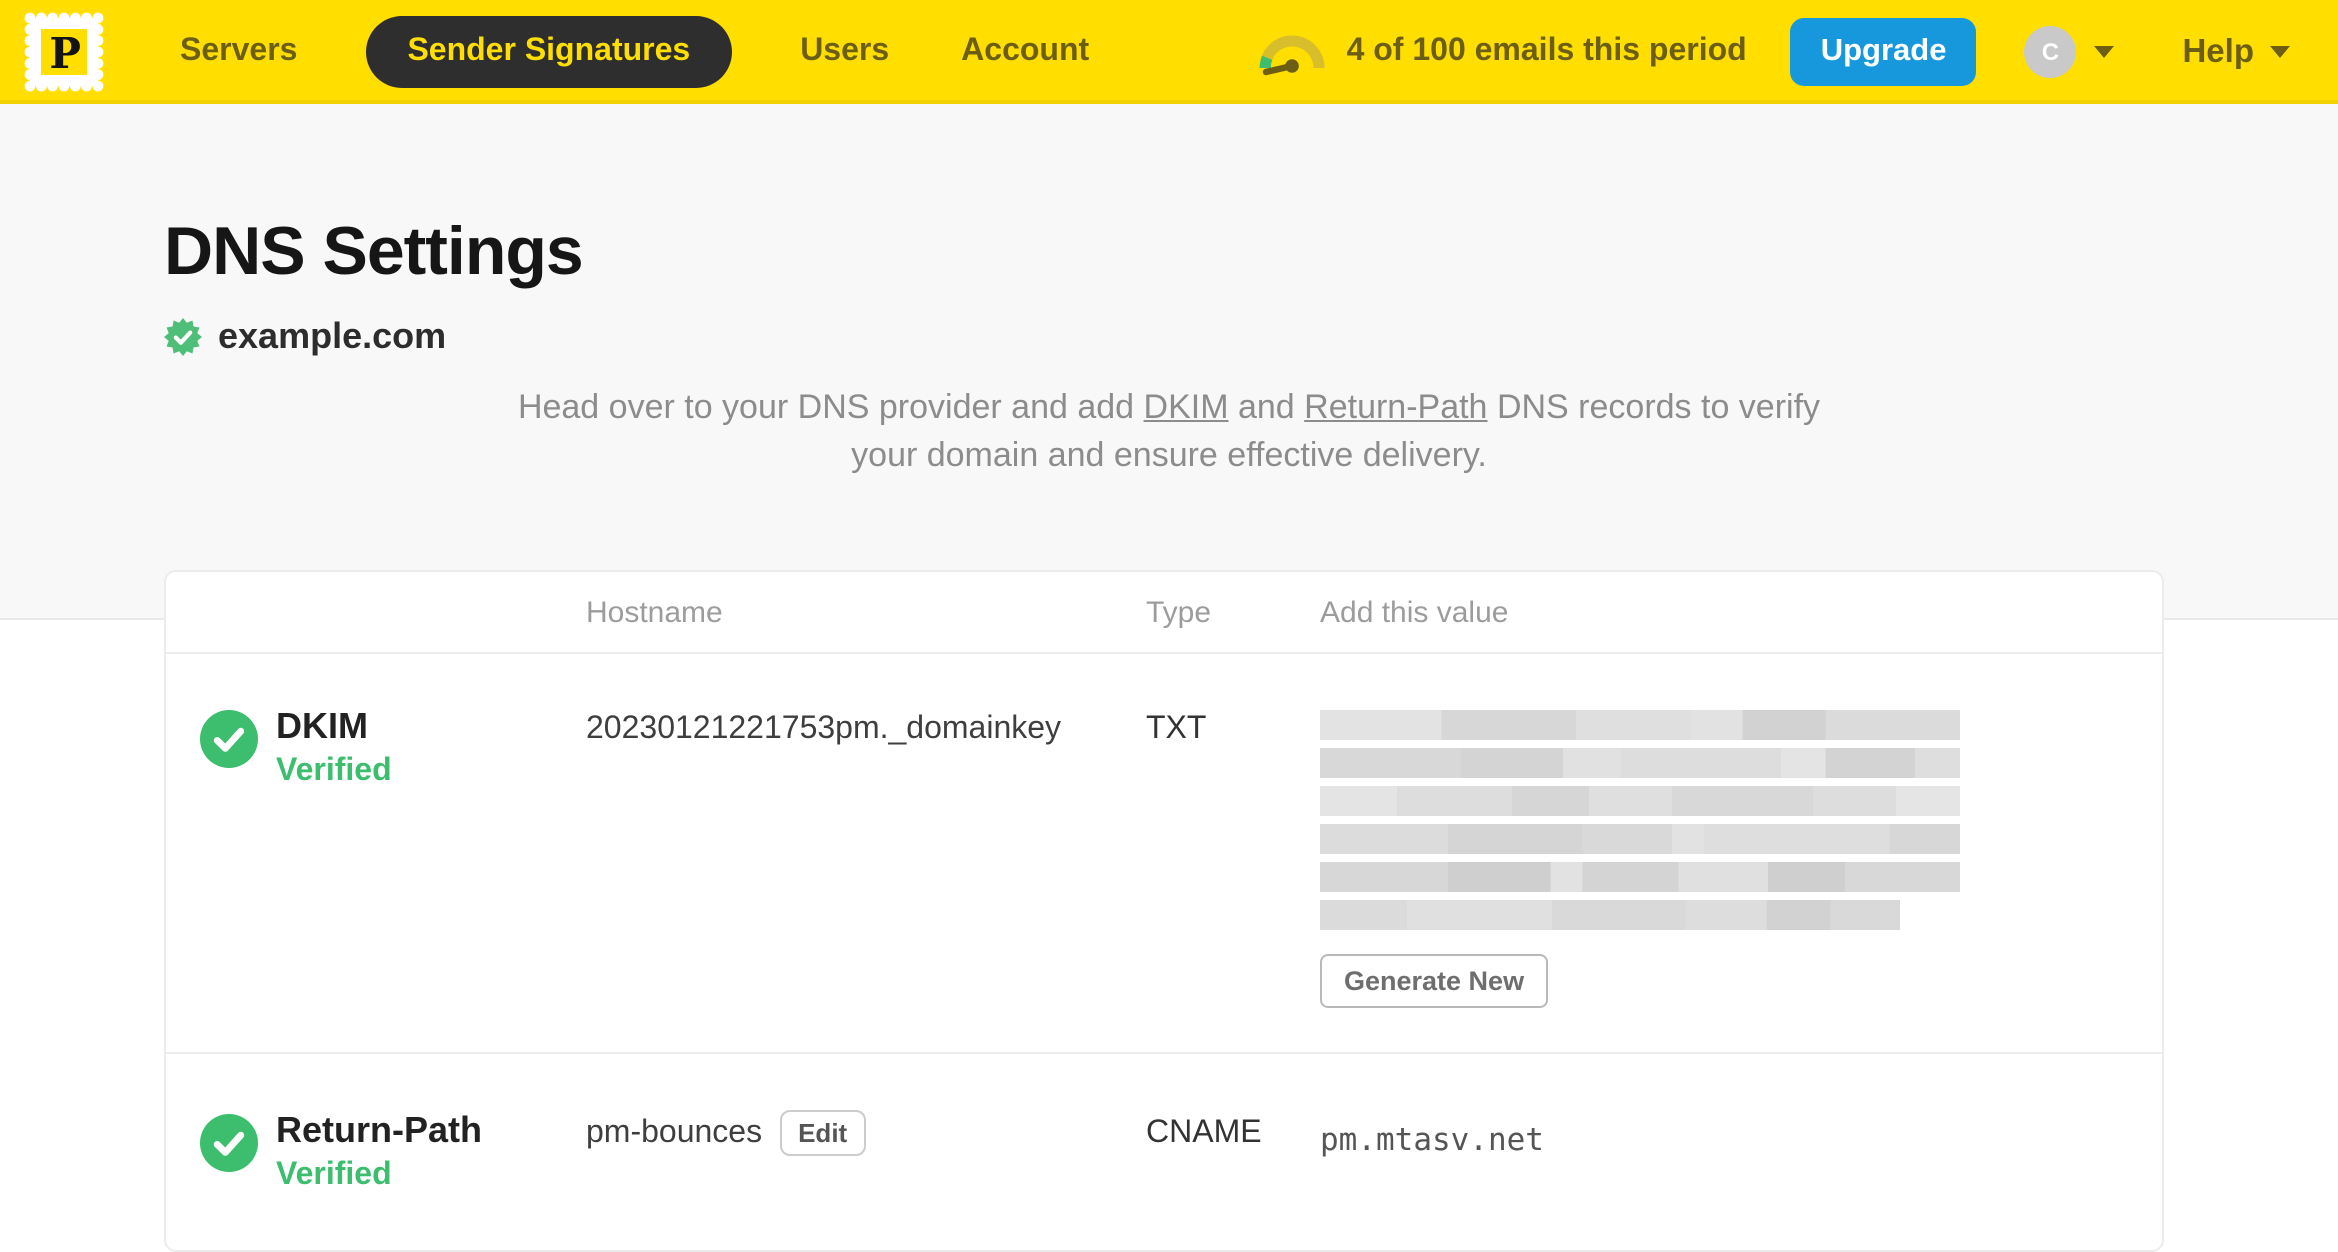  Describe the element at coordinates (1293, 55) in the screenshot. I see `gauge-icon` at that location.